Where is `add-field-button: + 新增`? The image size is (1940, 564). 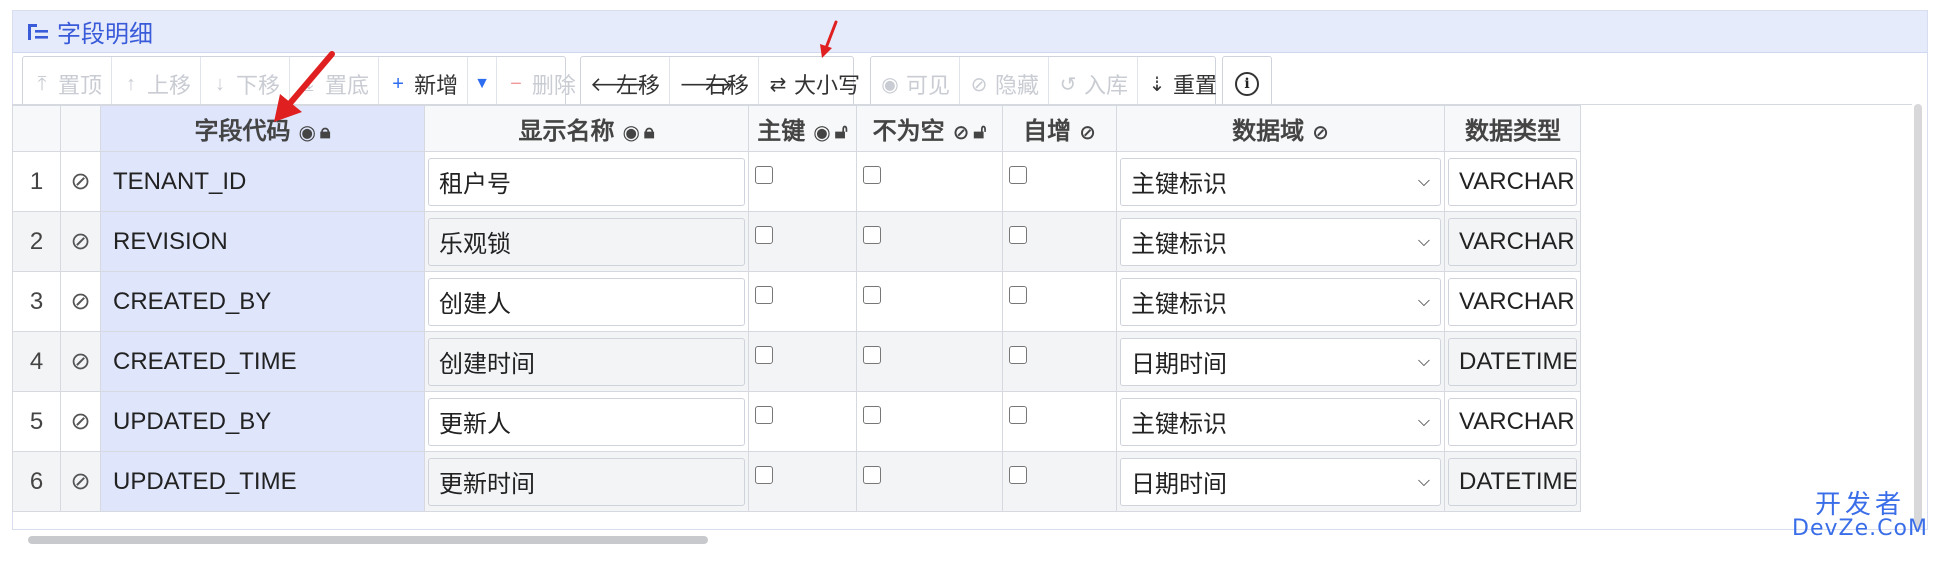
add-field-button: + 新增 is located at coordinates (424, 84).